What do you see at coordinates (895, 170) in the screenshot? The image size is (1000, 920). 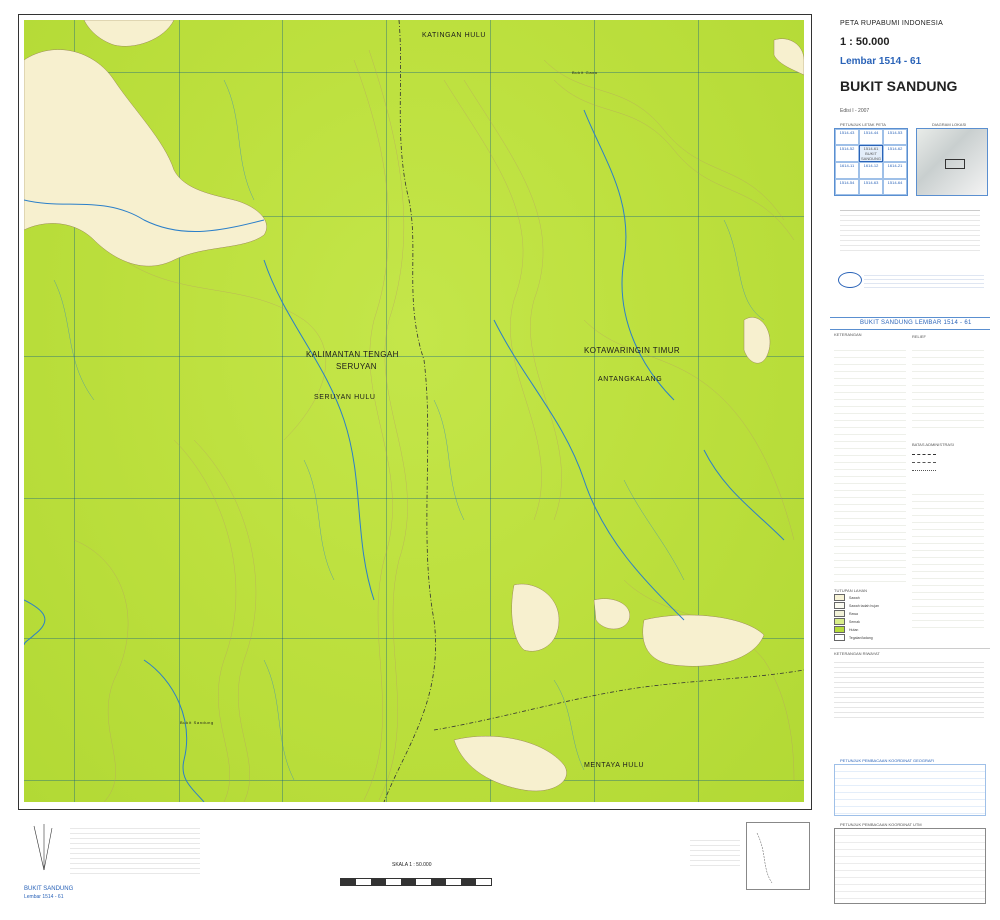 I see `index-cell: 1614-21` at bounding box center [895, 170].